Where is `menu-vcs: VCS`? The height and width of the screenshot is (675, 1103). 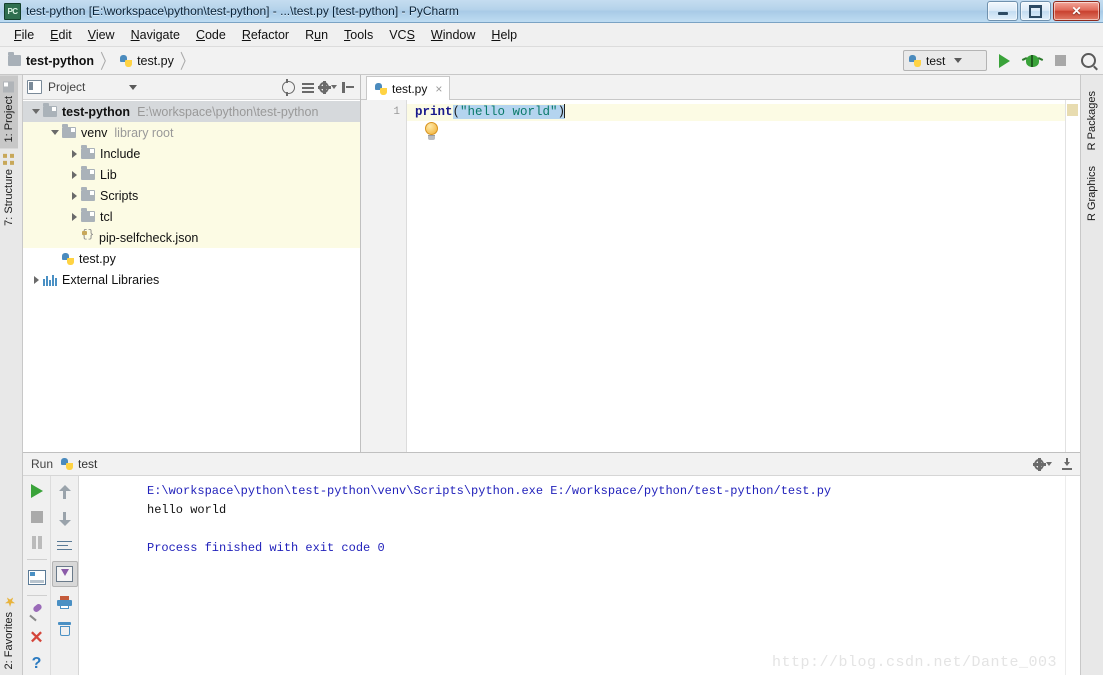
menu-vcs: VCS is located at coordinates (402, 35).